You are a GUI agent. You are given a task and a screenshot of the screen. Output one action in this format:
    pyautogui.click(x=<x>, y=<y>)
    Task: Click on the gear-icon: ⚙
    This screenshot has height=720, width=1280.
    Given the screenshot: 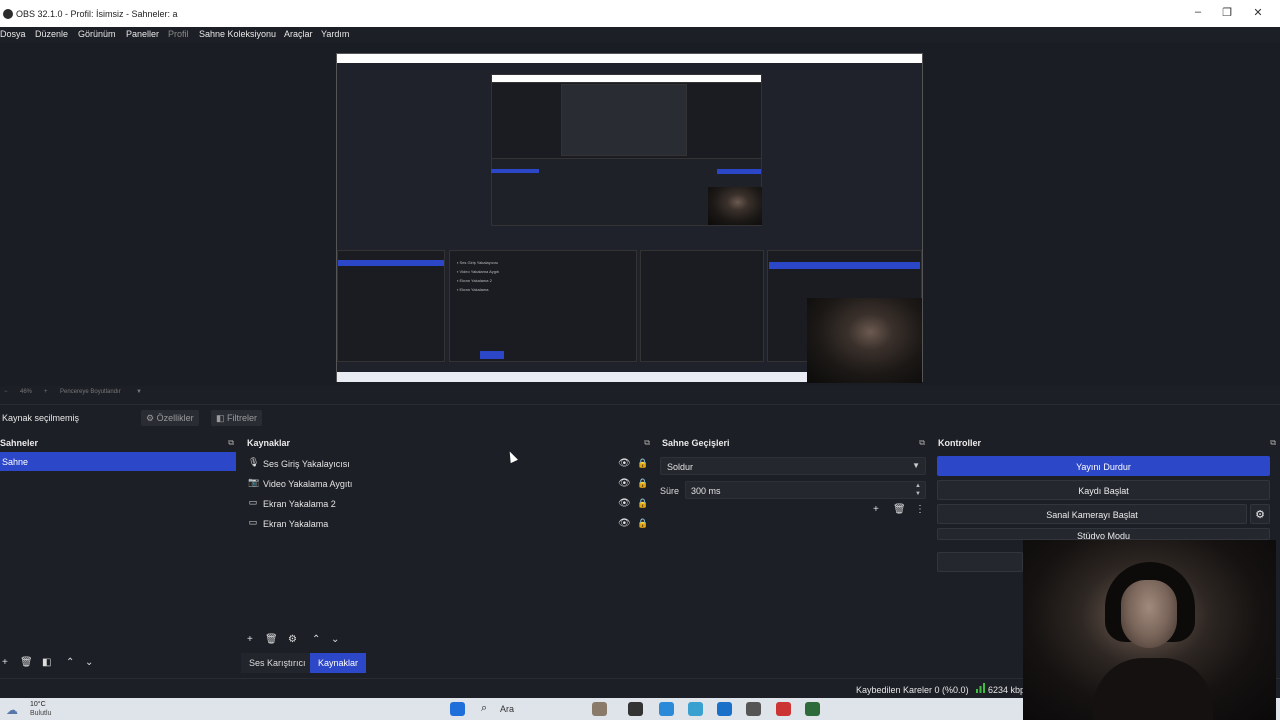 What is the action you would take?
    pyautogui.click(x=292, y=639)
    